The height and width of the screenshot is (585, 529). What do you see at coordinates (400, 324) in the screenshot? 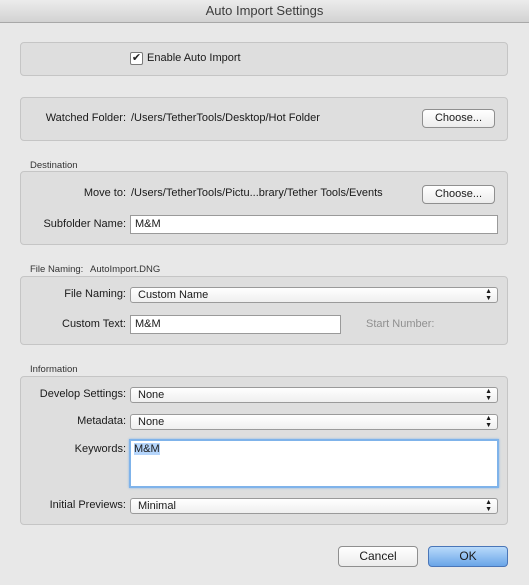
I see `start-number-label: Start Number:` at bounding box center [400, 324].